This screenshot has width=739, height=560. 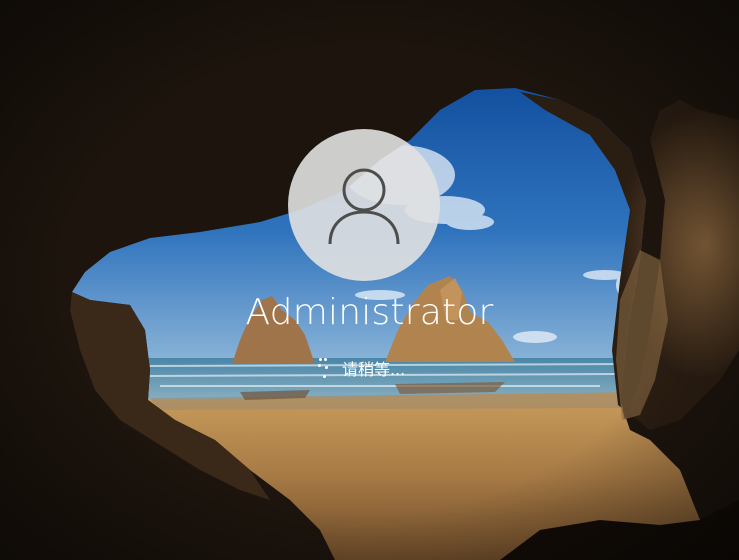 I want to click on user-silhouette-icon, so click(x=364, y=206).